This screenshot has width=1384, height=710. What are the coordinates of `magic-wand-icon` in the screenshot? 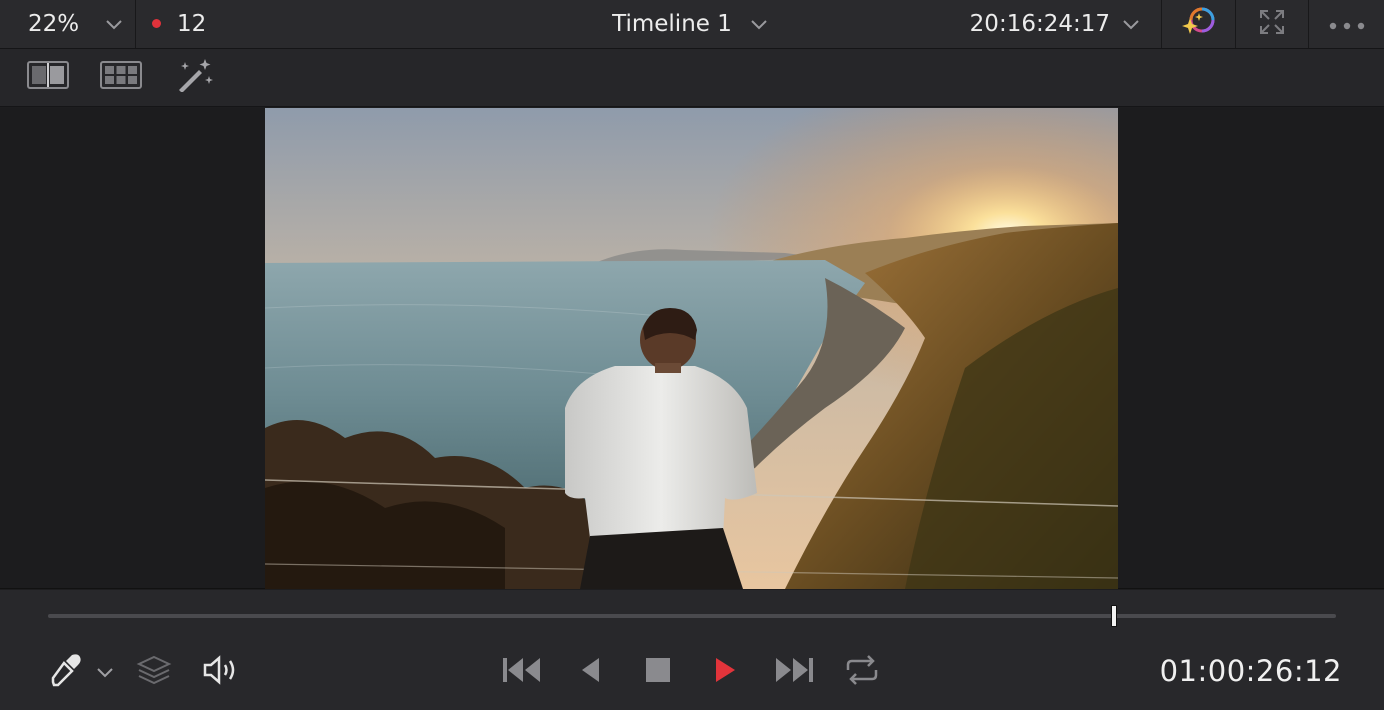 It's located at (196, 77).